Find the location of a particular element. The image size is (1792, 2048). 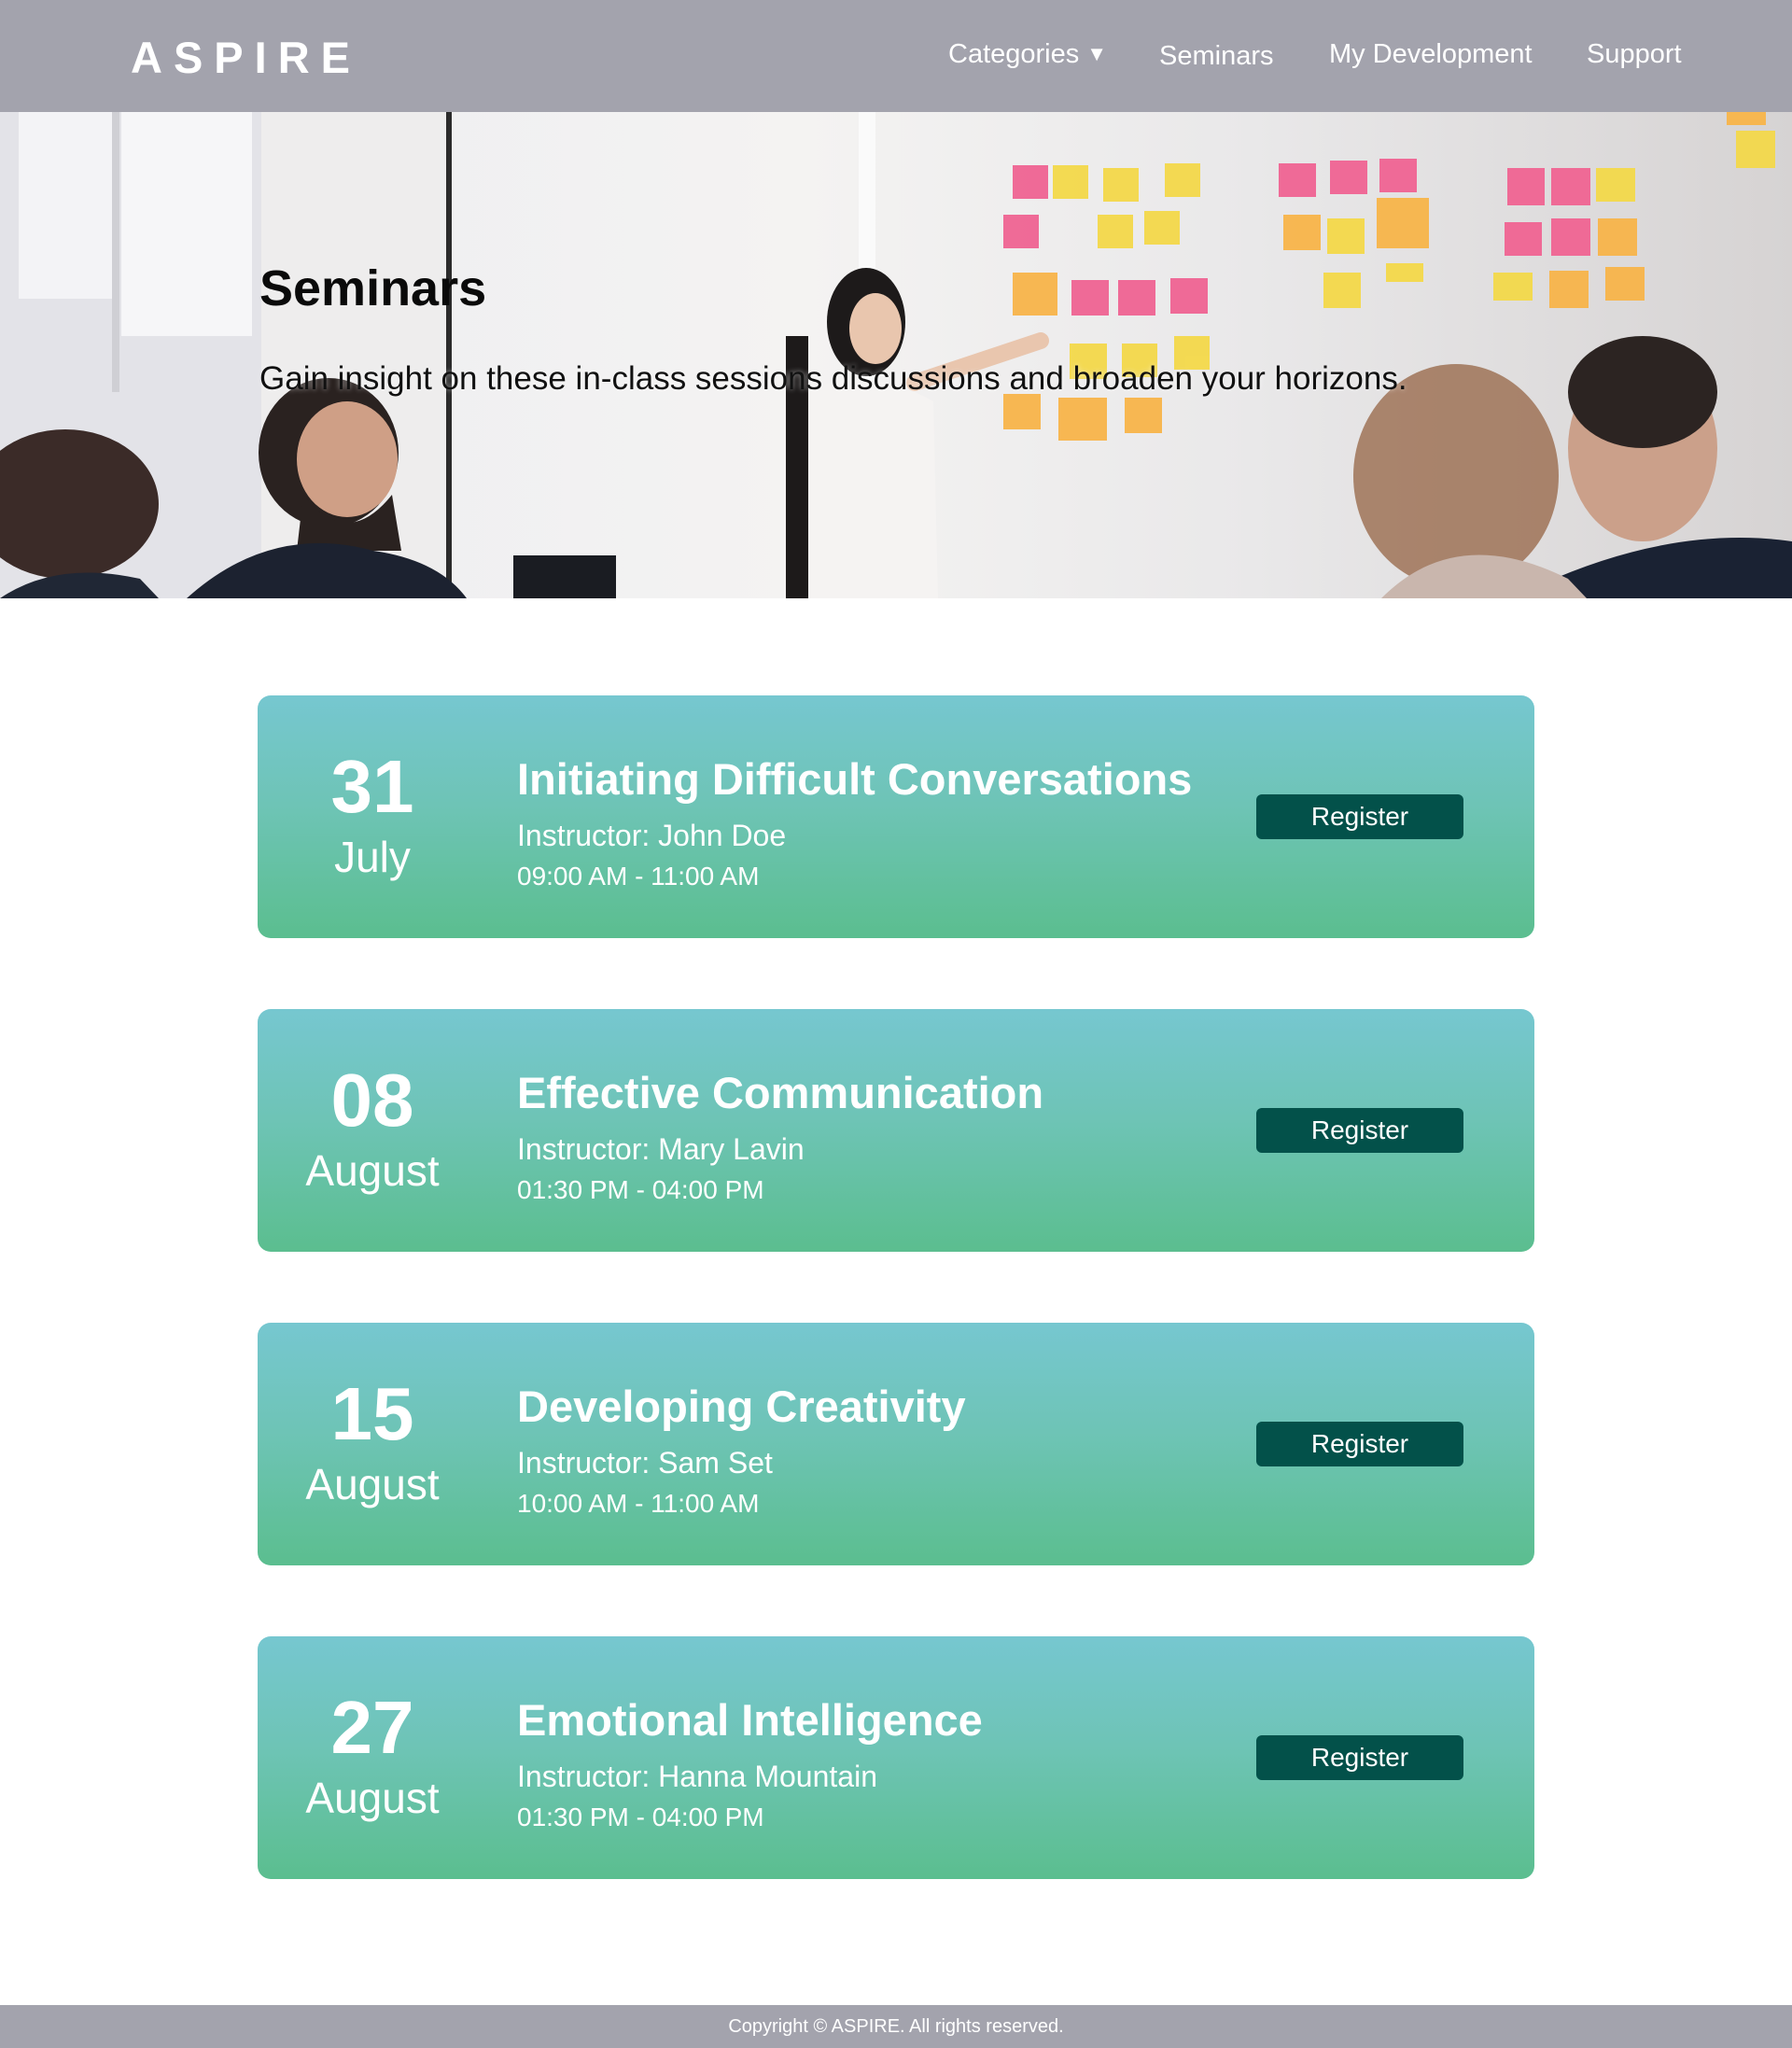

caret-down-icon: ▼ is located at coordinates (1097, 53).